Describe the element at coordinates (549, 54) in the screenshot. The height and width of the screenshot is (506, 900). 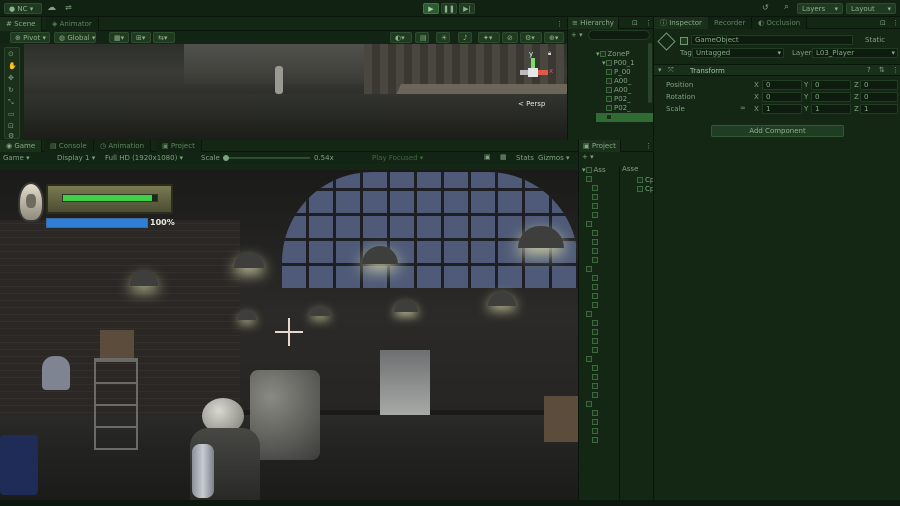
I see `gizmo-lock-icon: 🔒︎` at that location.